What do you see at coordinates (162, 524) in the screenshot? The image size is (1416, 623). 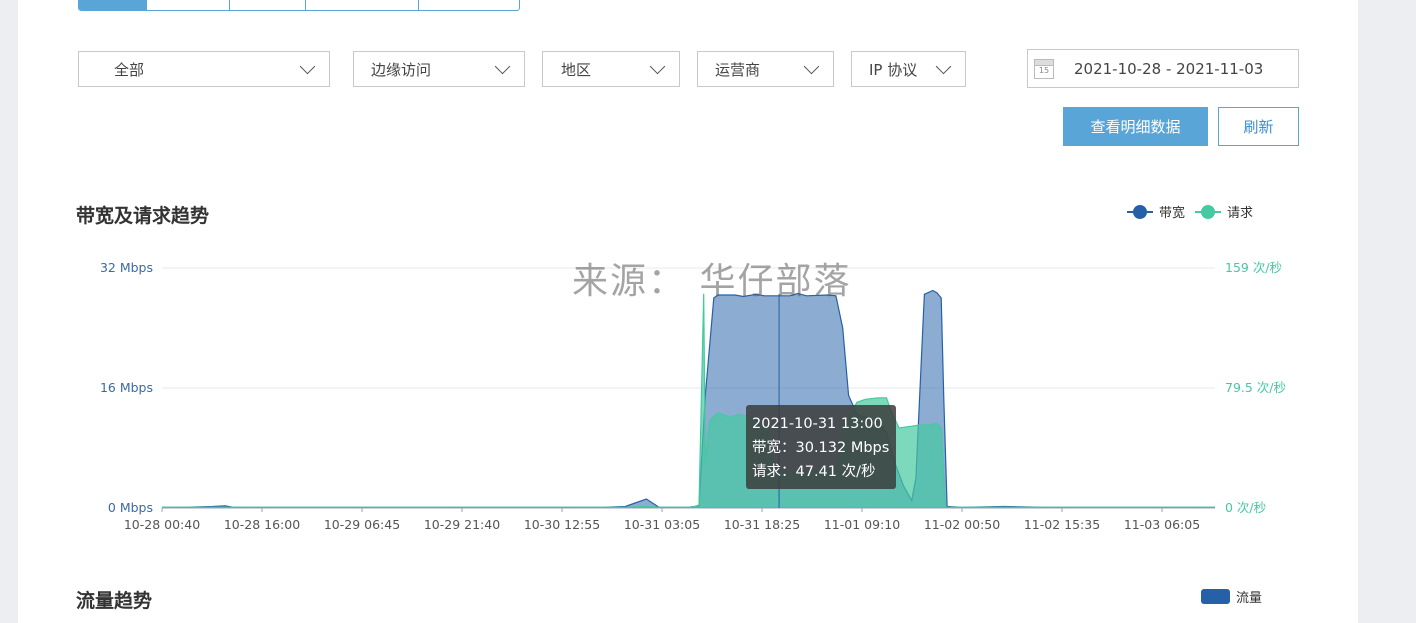 I see `x-tick-label: 10-28 00:40` at bounding box center [162, 524].